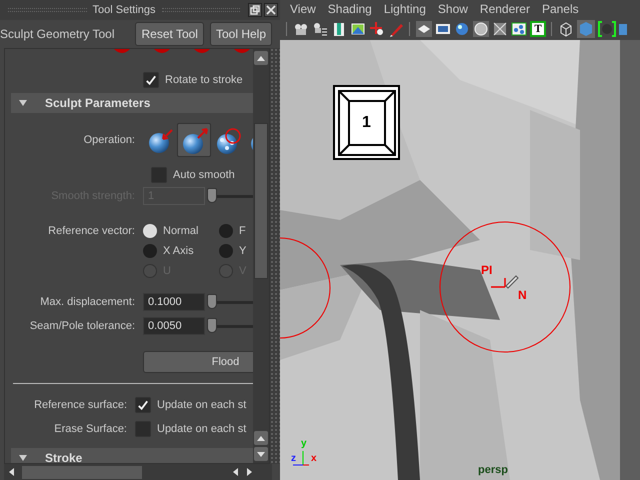  I want to click on menu-item: Shading, so click(350, 9).